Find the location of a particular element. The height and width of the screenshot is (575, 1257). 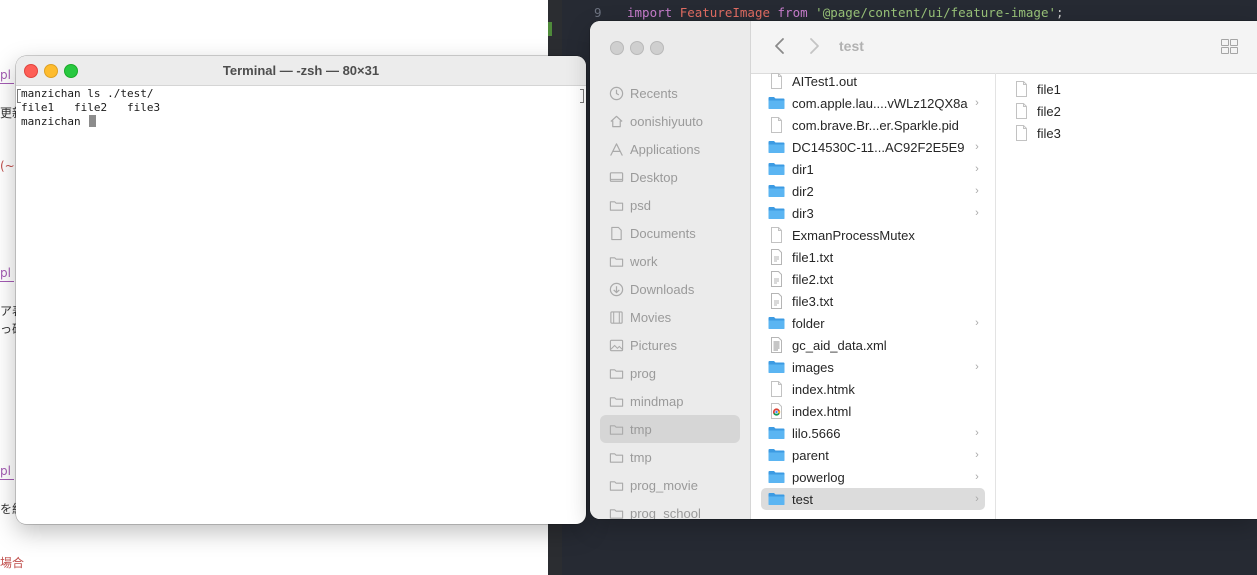

file-name: file1.txt is located at coordinates (813, 257).